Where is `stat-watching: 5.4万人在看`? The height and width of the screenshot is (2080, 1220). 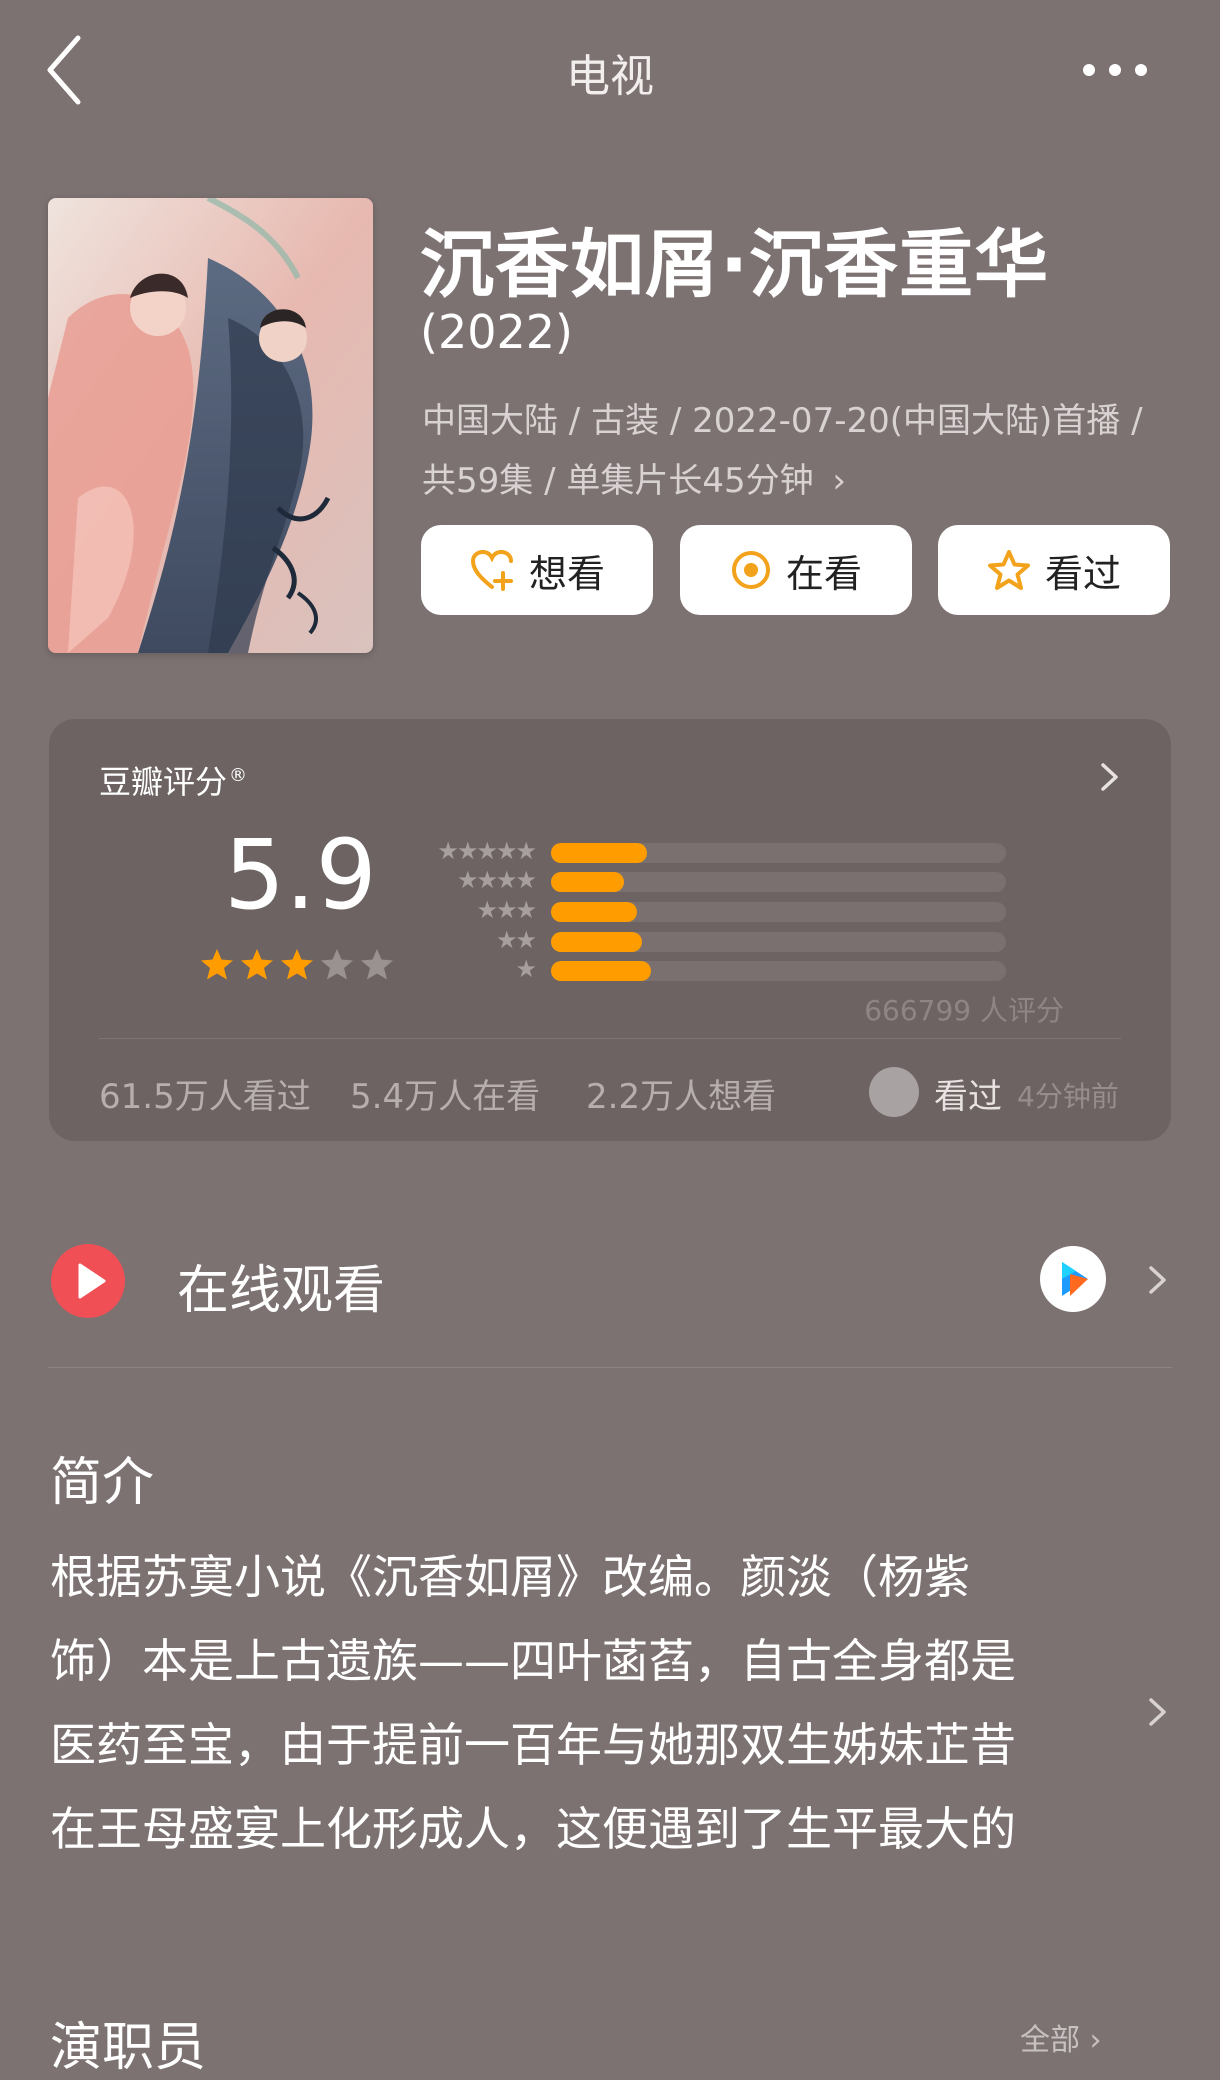 stat-watching: 5.4万人在看 is located at coordinates (445, 1093).